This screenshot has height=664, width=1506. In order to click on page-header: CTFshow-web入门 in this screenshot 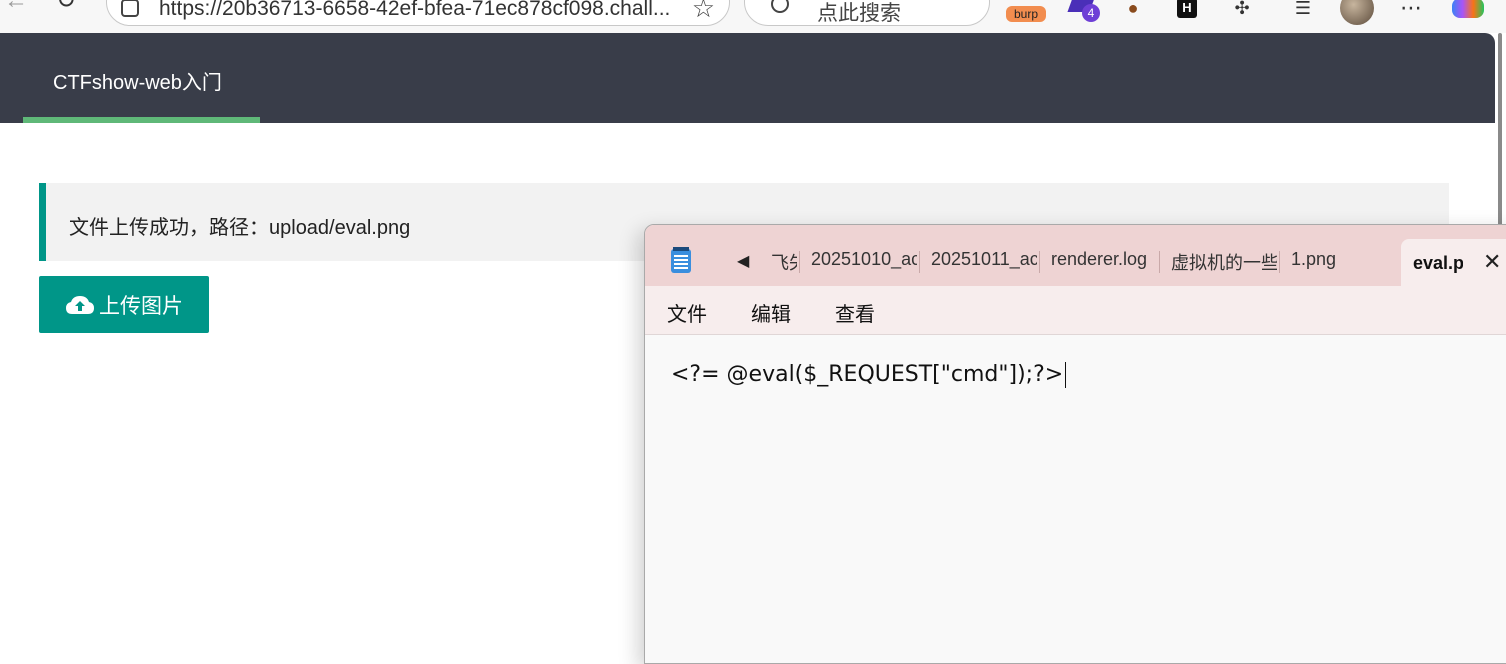, I will do `click(747, 78)`.